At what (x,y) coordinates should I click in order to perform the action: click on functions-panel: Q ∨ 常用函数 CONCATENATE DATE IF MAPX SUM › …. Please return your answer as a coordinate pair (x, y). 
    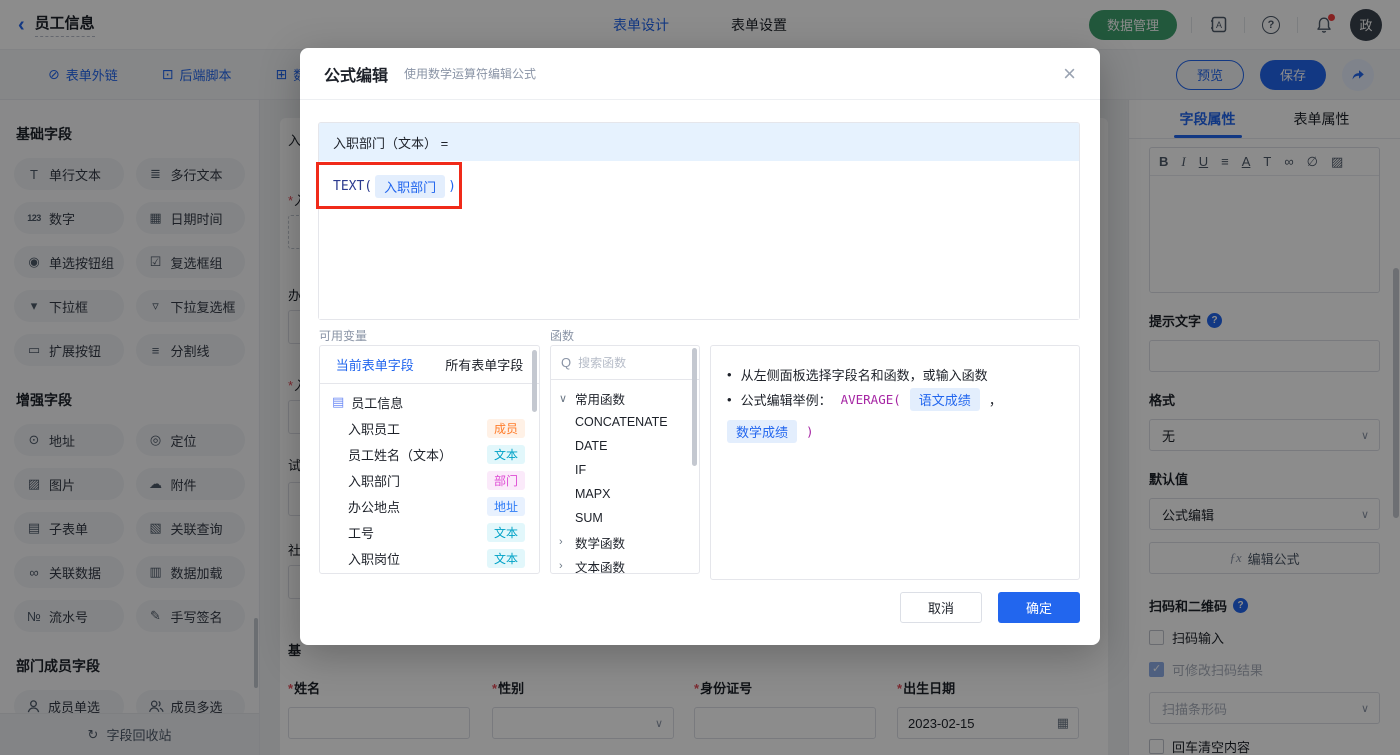
    Looking at the image, I should click on (625, 459).